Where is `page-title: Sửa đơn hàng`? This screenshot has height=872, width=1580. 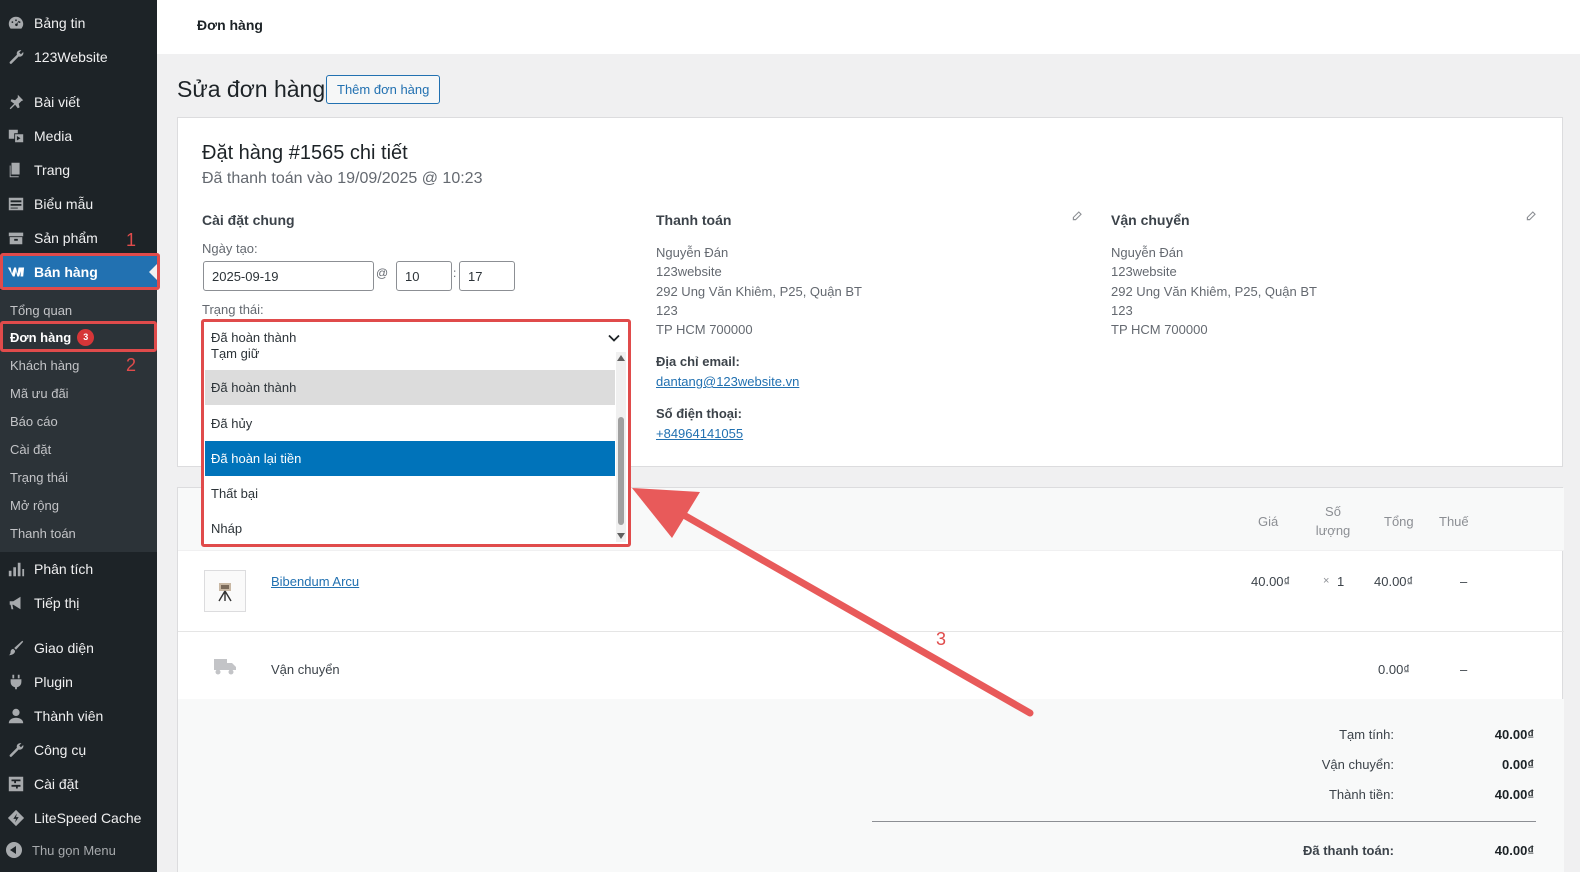
page-title: Sửa đơn hàng is located at coordinates (251, 89).